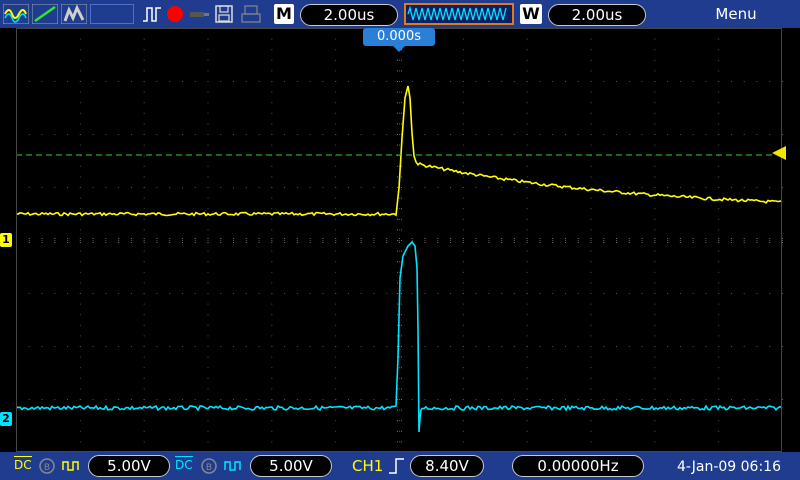 The width and height of the screenshot is (800, 480). I want to click on print-icon, so click(251, 14).